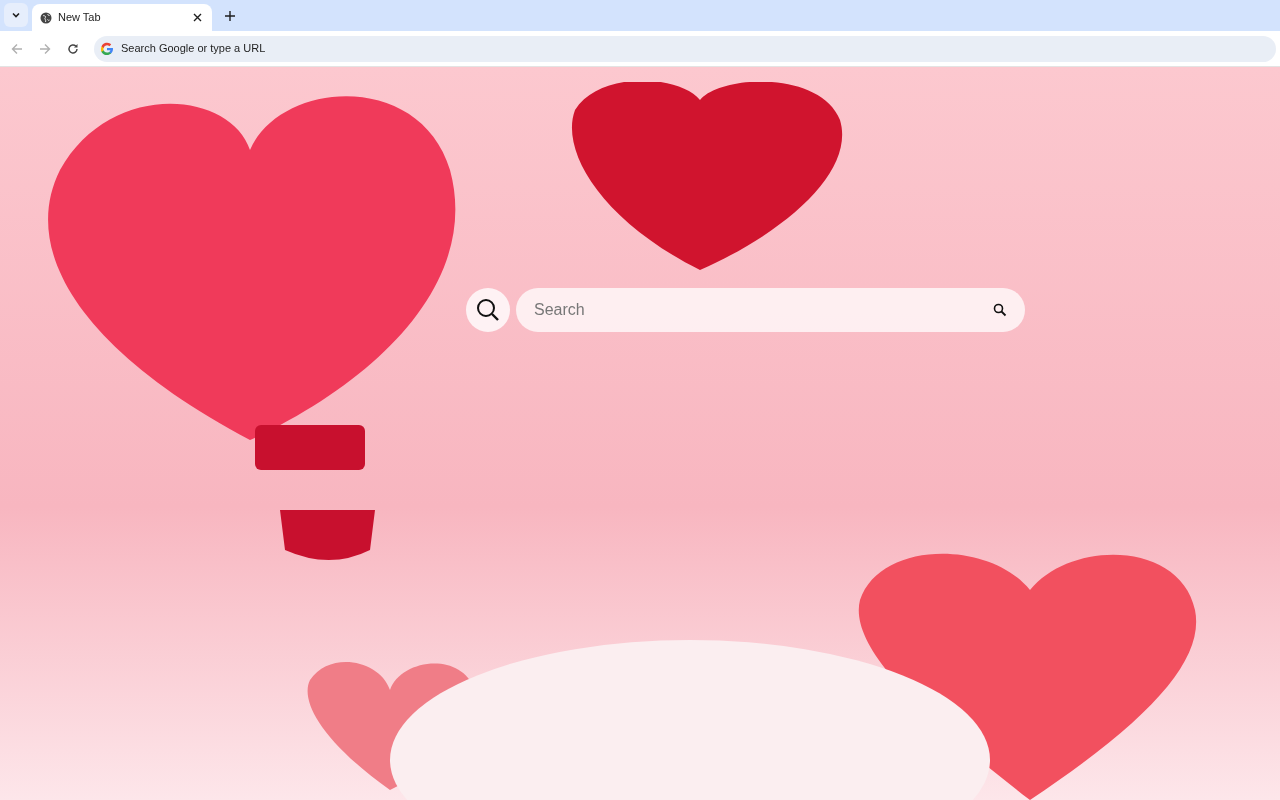 The height and width of the screenshot is (800, 1280). I want to click on globe-icon, so click(46, 17).